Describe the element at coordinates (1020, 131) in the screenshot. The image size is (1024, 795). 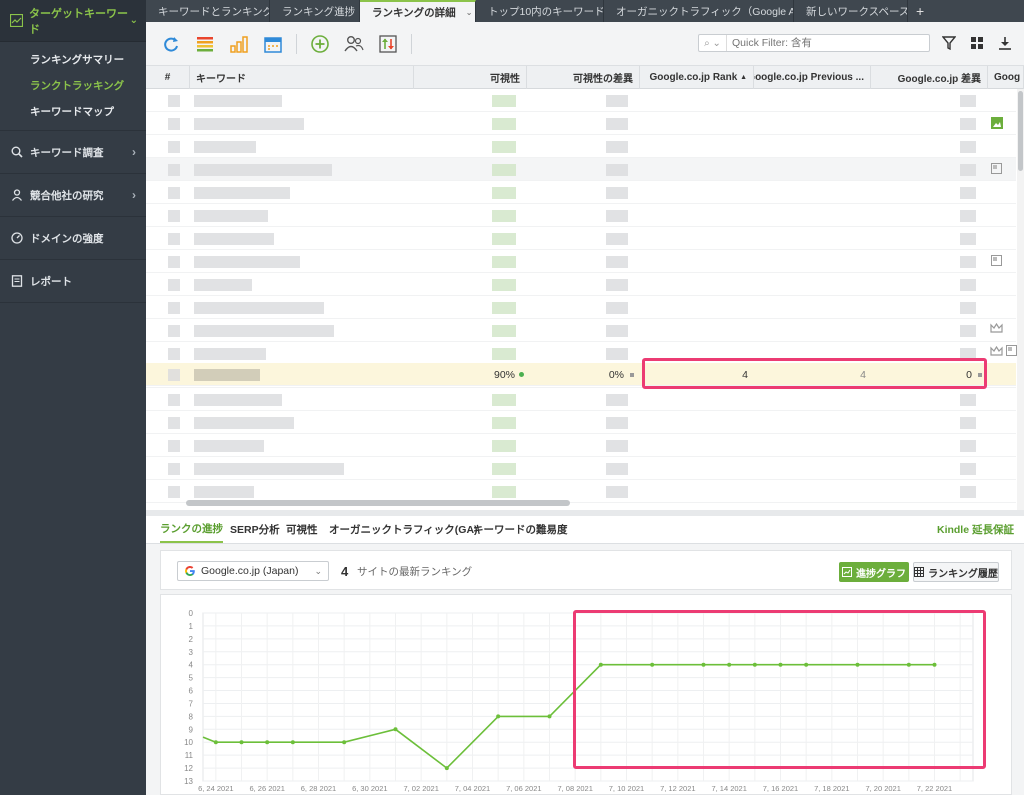
I see `scrollbar-thumb` at that location.